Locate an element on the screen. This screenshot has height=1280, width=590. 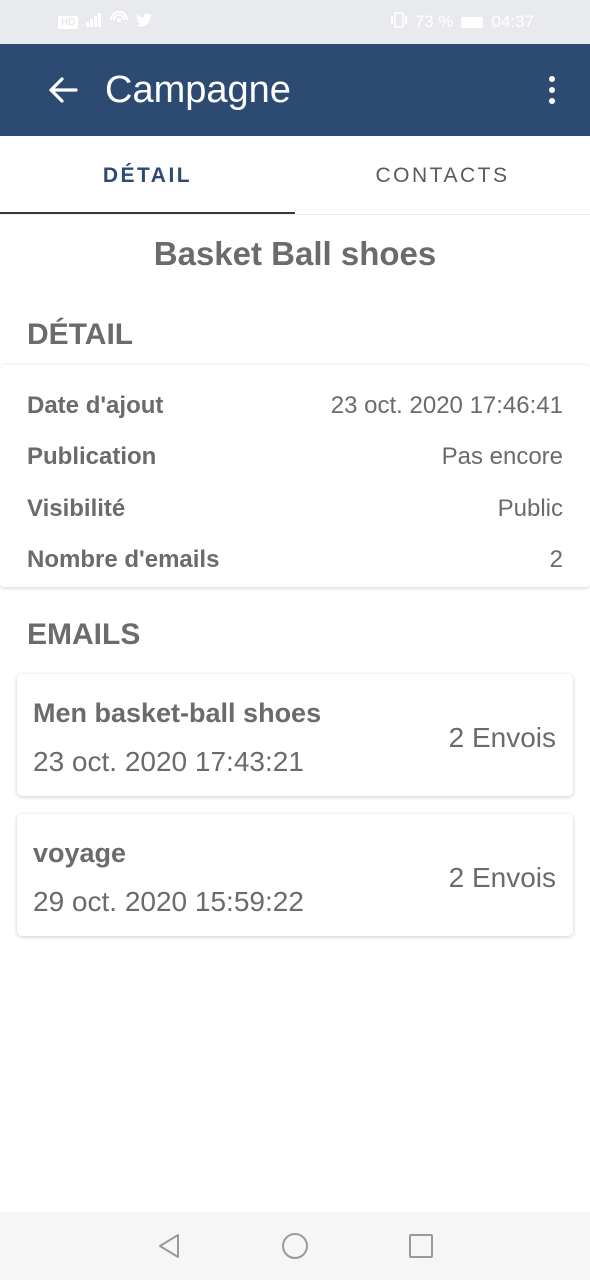
status-bar-left: HD is located at coordinates (105, 22).